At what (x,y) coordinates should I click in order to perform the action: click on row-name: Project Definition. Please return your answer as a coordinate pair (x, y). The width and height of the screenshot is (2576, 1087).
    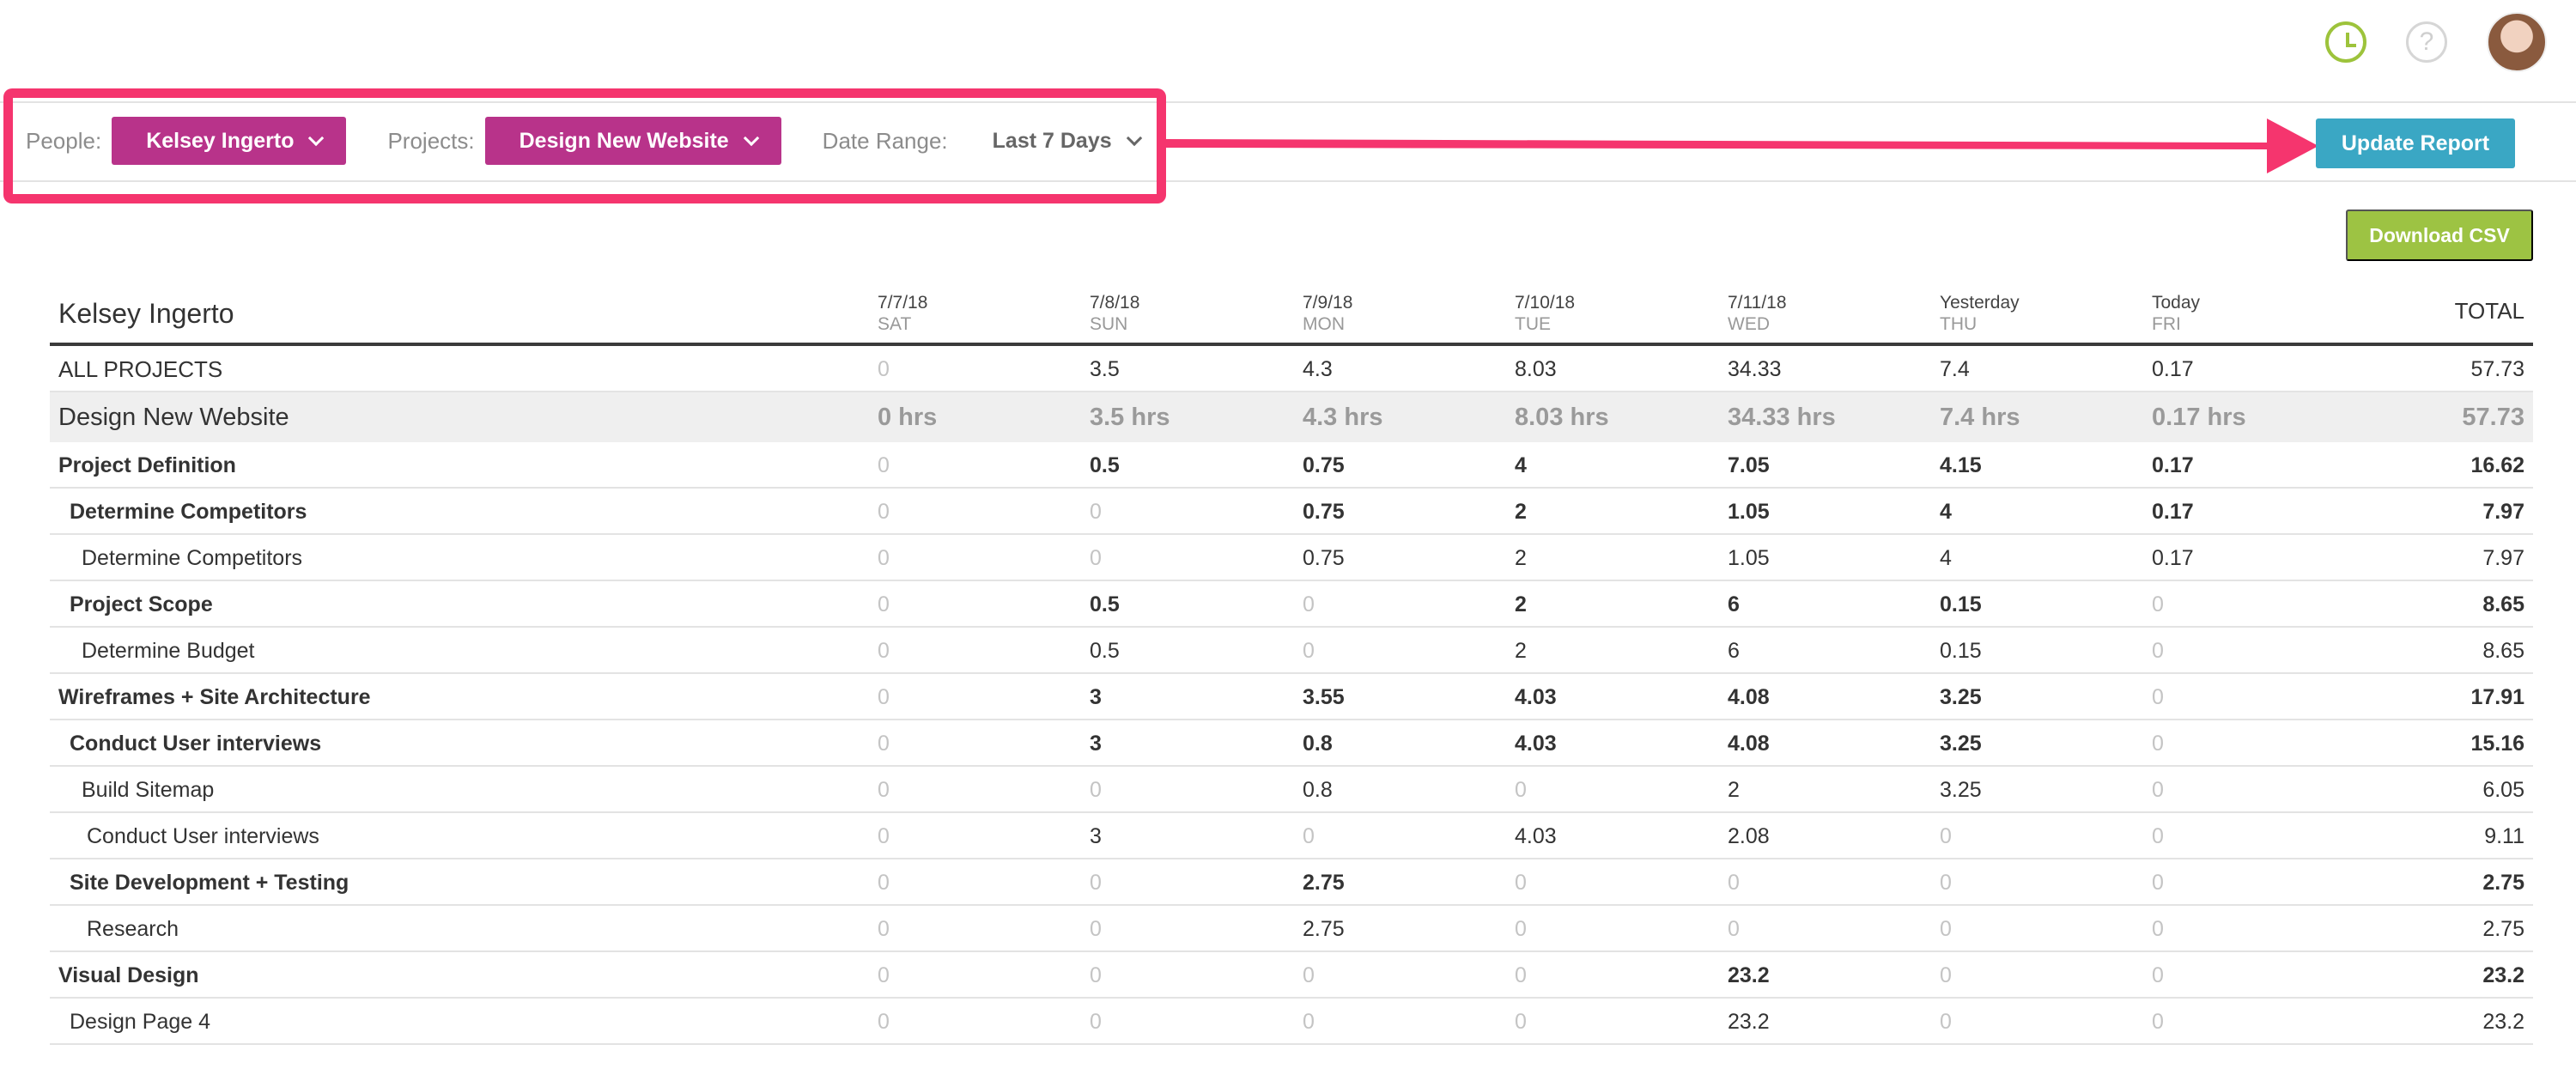
    Looking at the image, I should click on (147, 465).